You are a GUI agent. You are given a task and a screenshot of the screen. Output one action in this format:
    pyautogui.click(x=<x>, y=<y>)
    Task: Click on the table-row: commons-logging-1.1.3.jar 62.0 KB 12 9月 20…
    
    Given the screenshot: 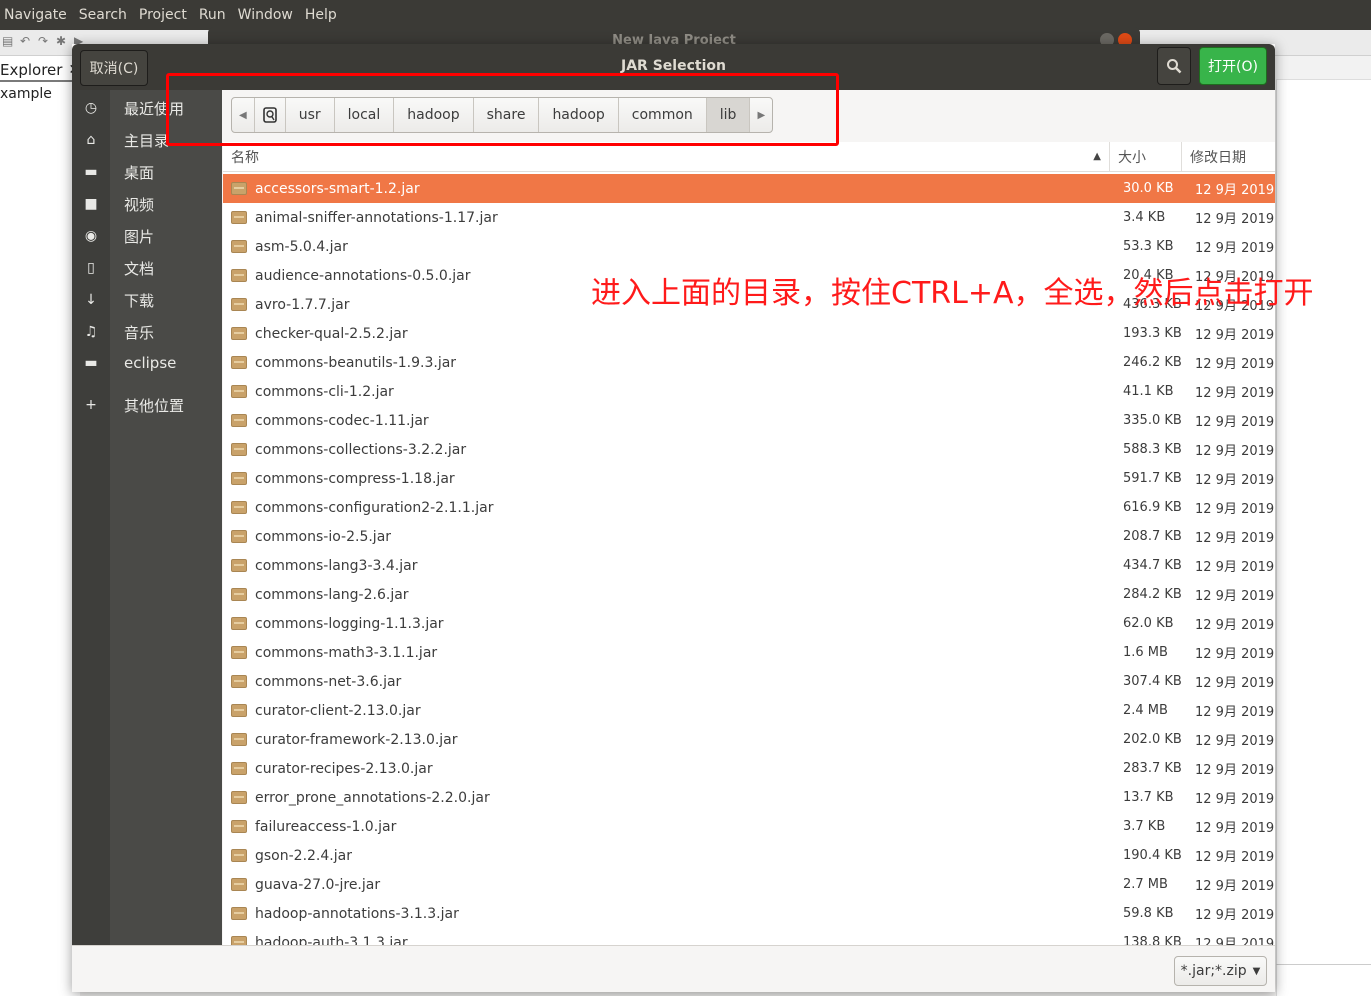 What is the action you would take?
    pyautogui.click(x=749, y=623)
    